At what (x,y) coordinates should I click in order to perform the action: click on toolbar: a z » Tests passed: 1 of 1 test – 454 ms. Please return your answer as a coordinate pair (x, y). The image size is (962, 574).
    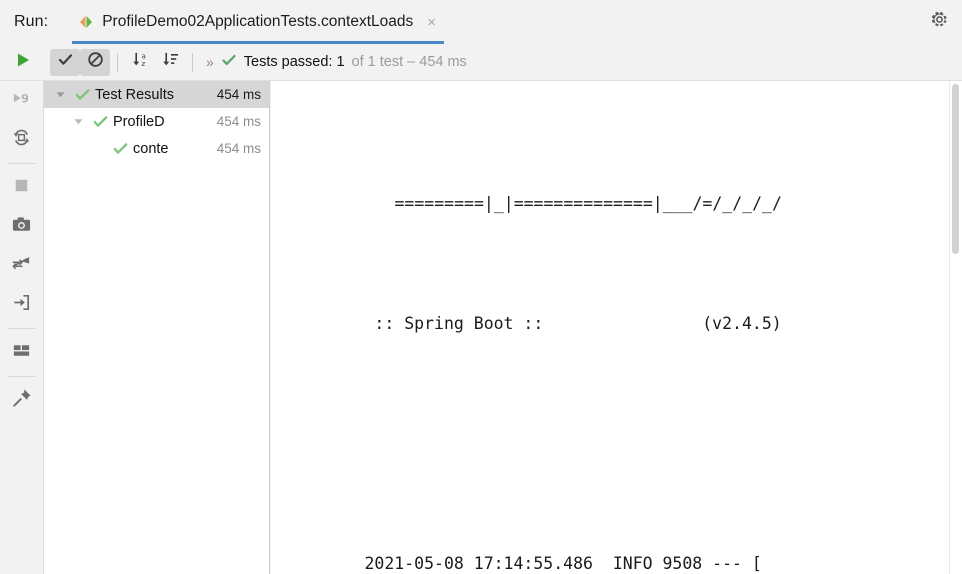
    Looking at the image, I should click on (481, 62).